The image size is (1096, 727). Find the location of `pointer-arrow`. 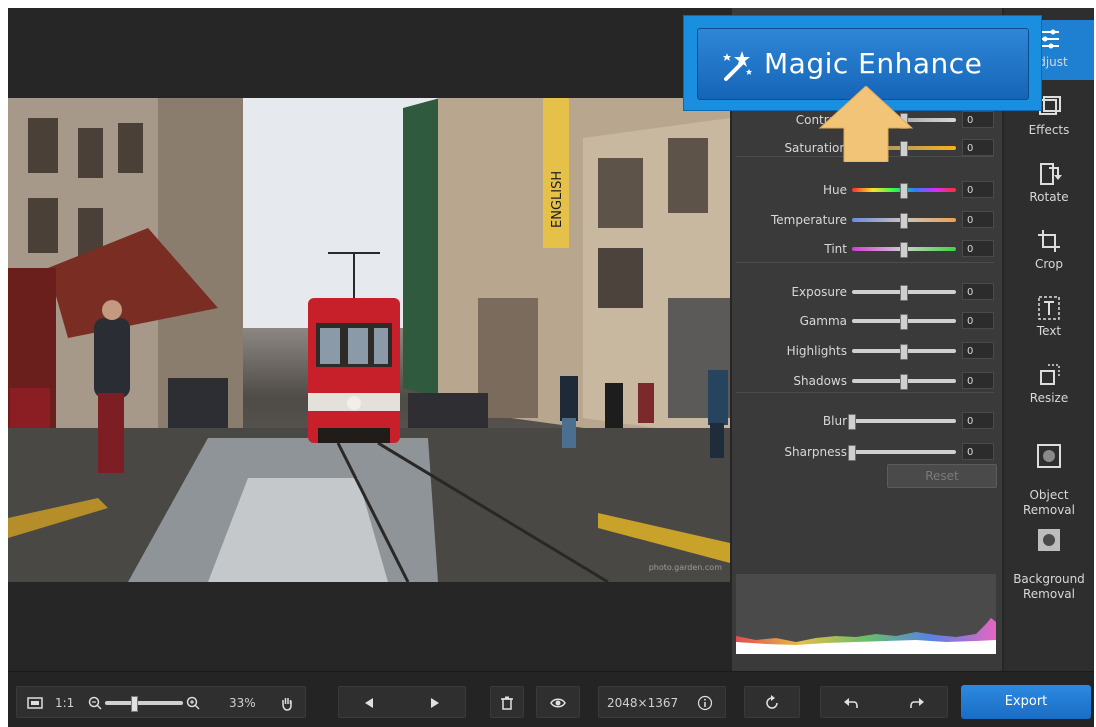

pointer-arrow is located at coordinates (866, 124).